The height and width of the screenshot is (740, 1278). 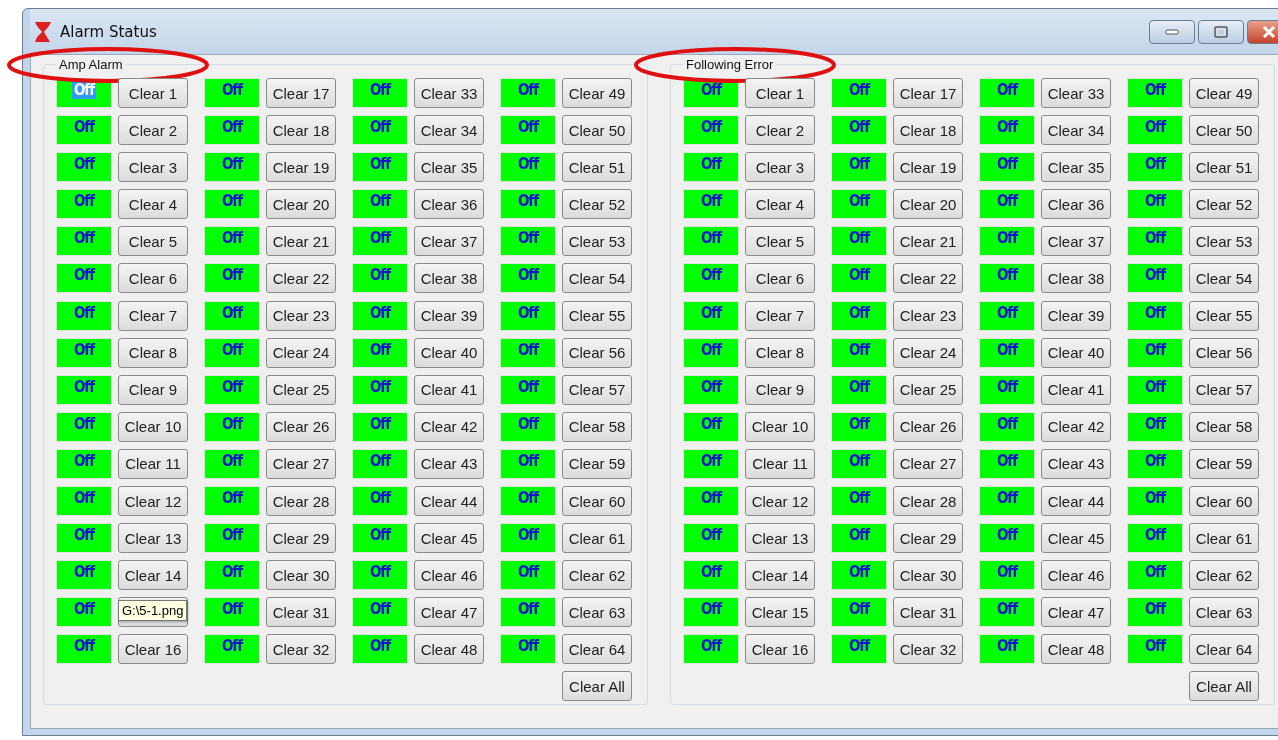 I want to click on clear-button: Clear 32, so click(x=928, y=649).